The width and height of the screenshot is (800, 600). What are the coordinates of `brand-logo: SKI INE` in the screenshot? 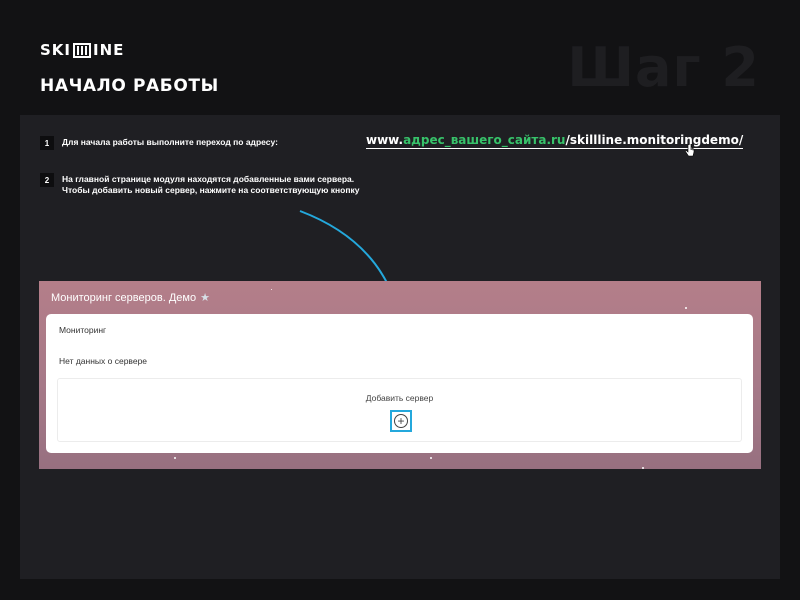 It's located at (82, 50).